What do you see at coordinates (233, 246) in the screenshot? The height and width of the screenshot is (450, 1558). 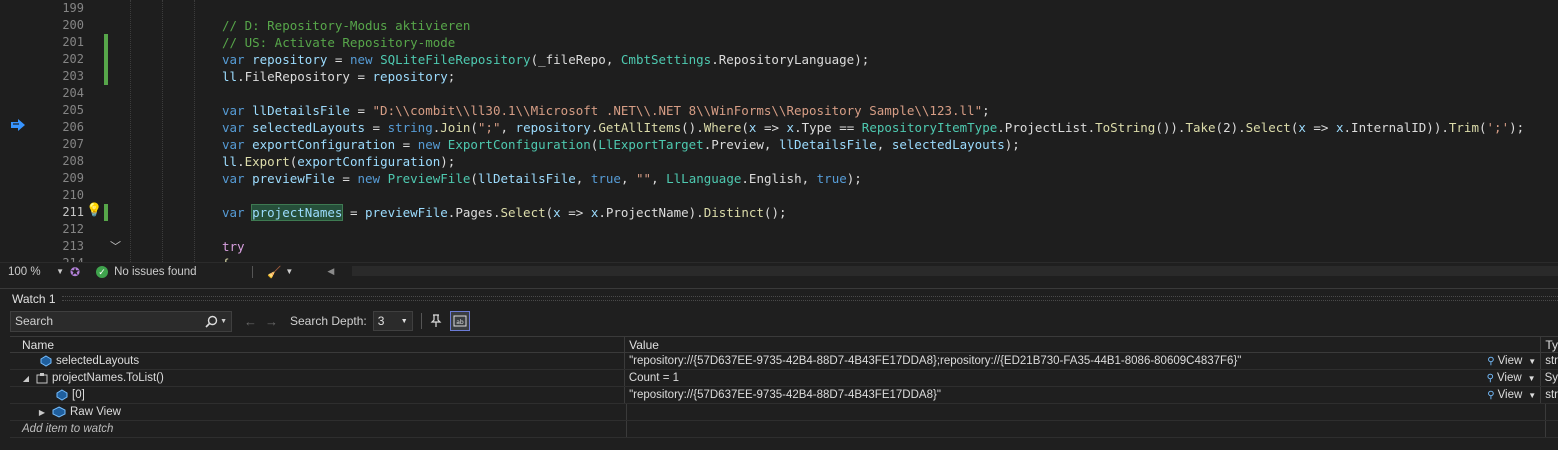 I see `code-line: try` at bounding box center [233, 246].